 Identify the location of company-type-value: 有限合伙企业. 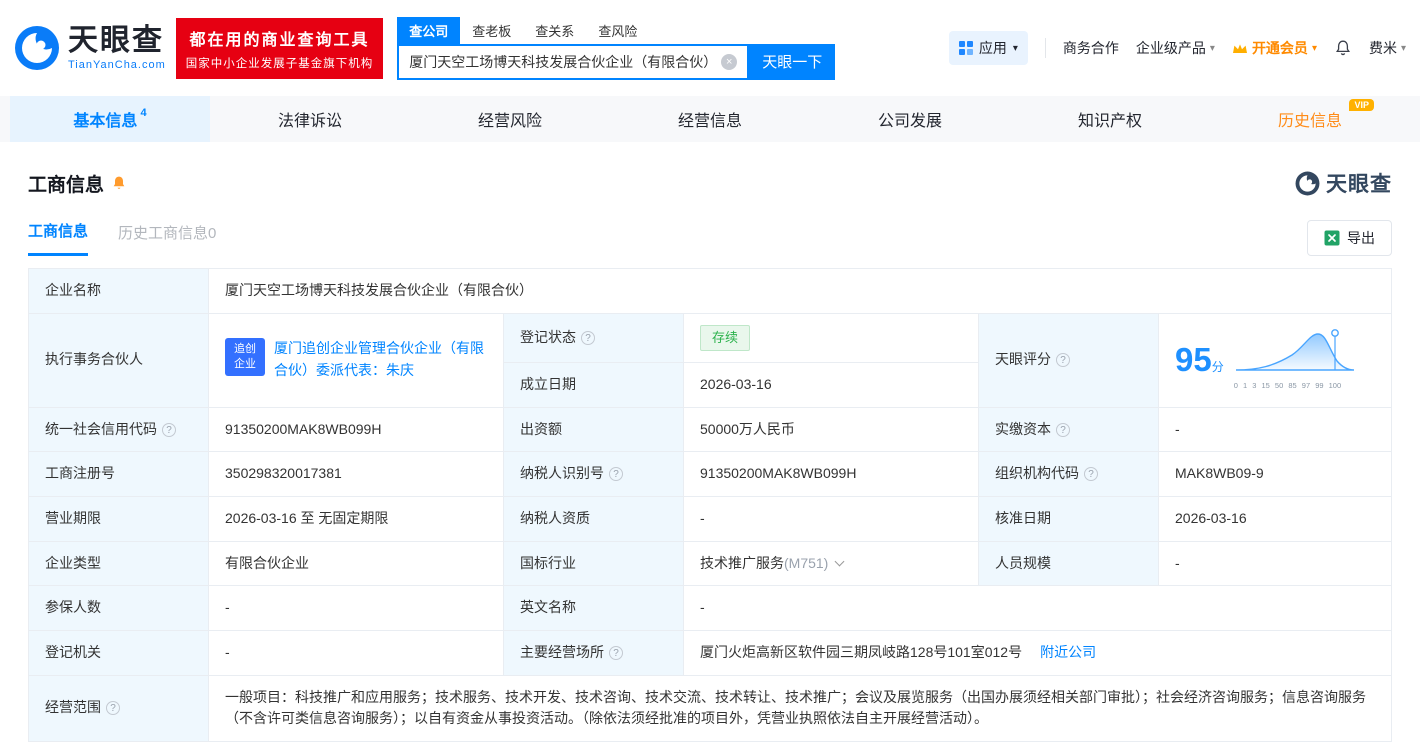
(356, 563).